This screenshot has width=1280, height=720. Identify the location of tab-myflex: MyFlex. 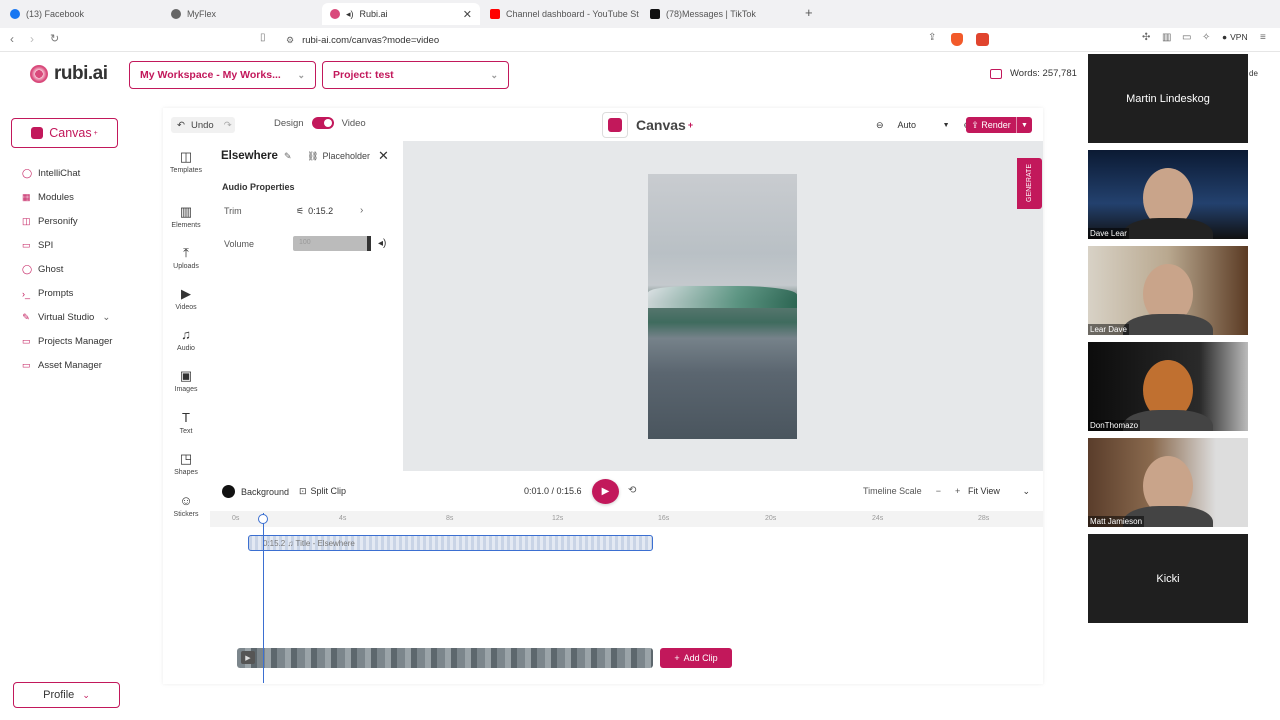
(242, 14).